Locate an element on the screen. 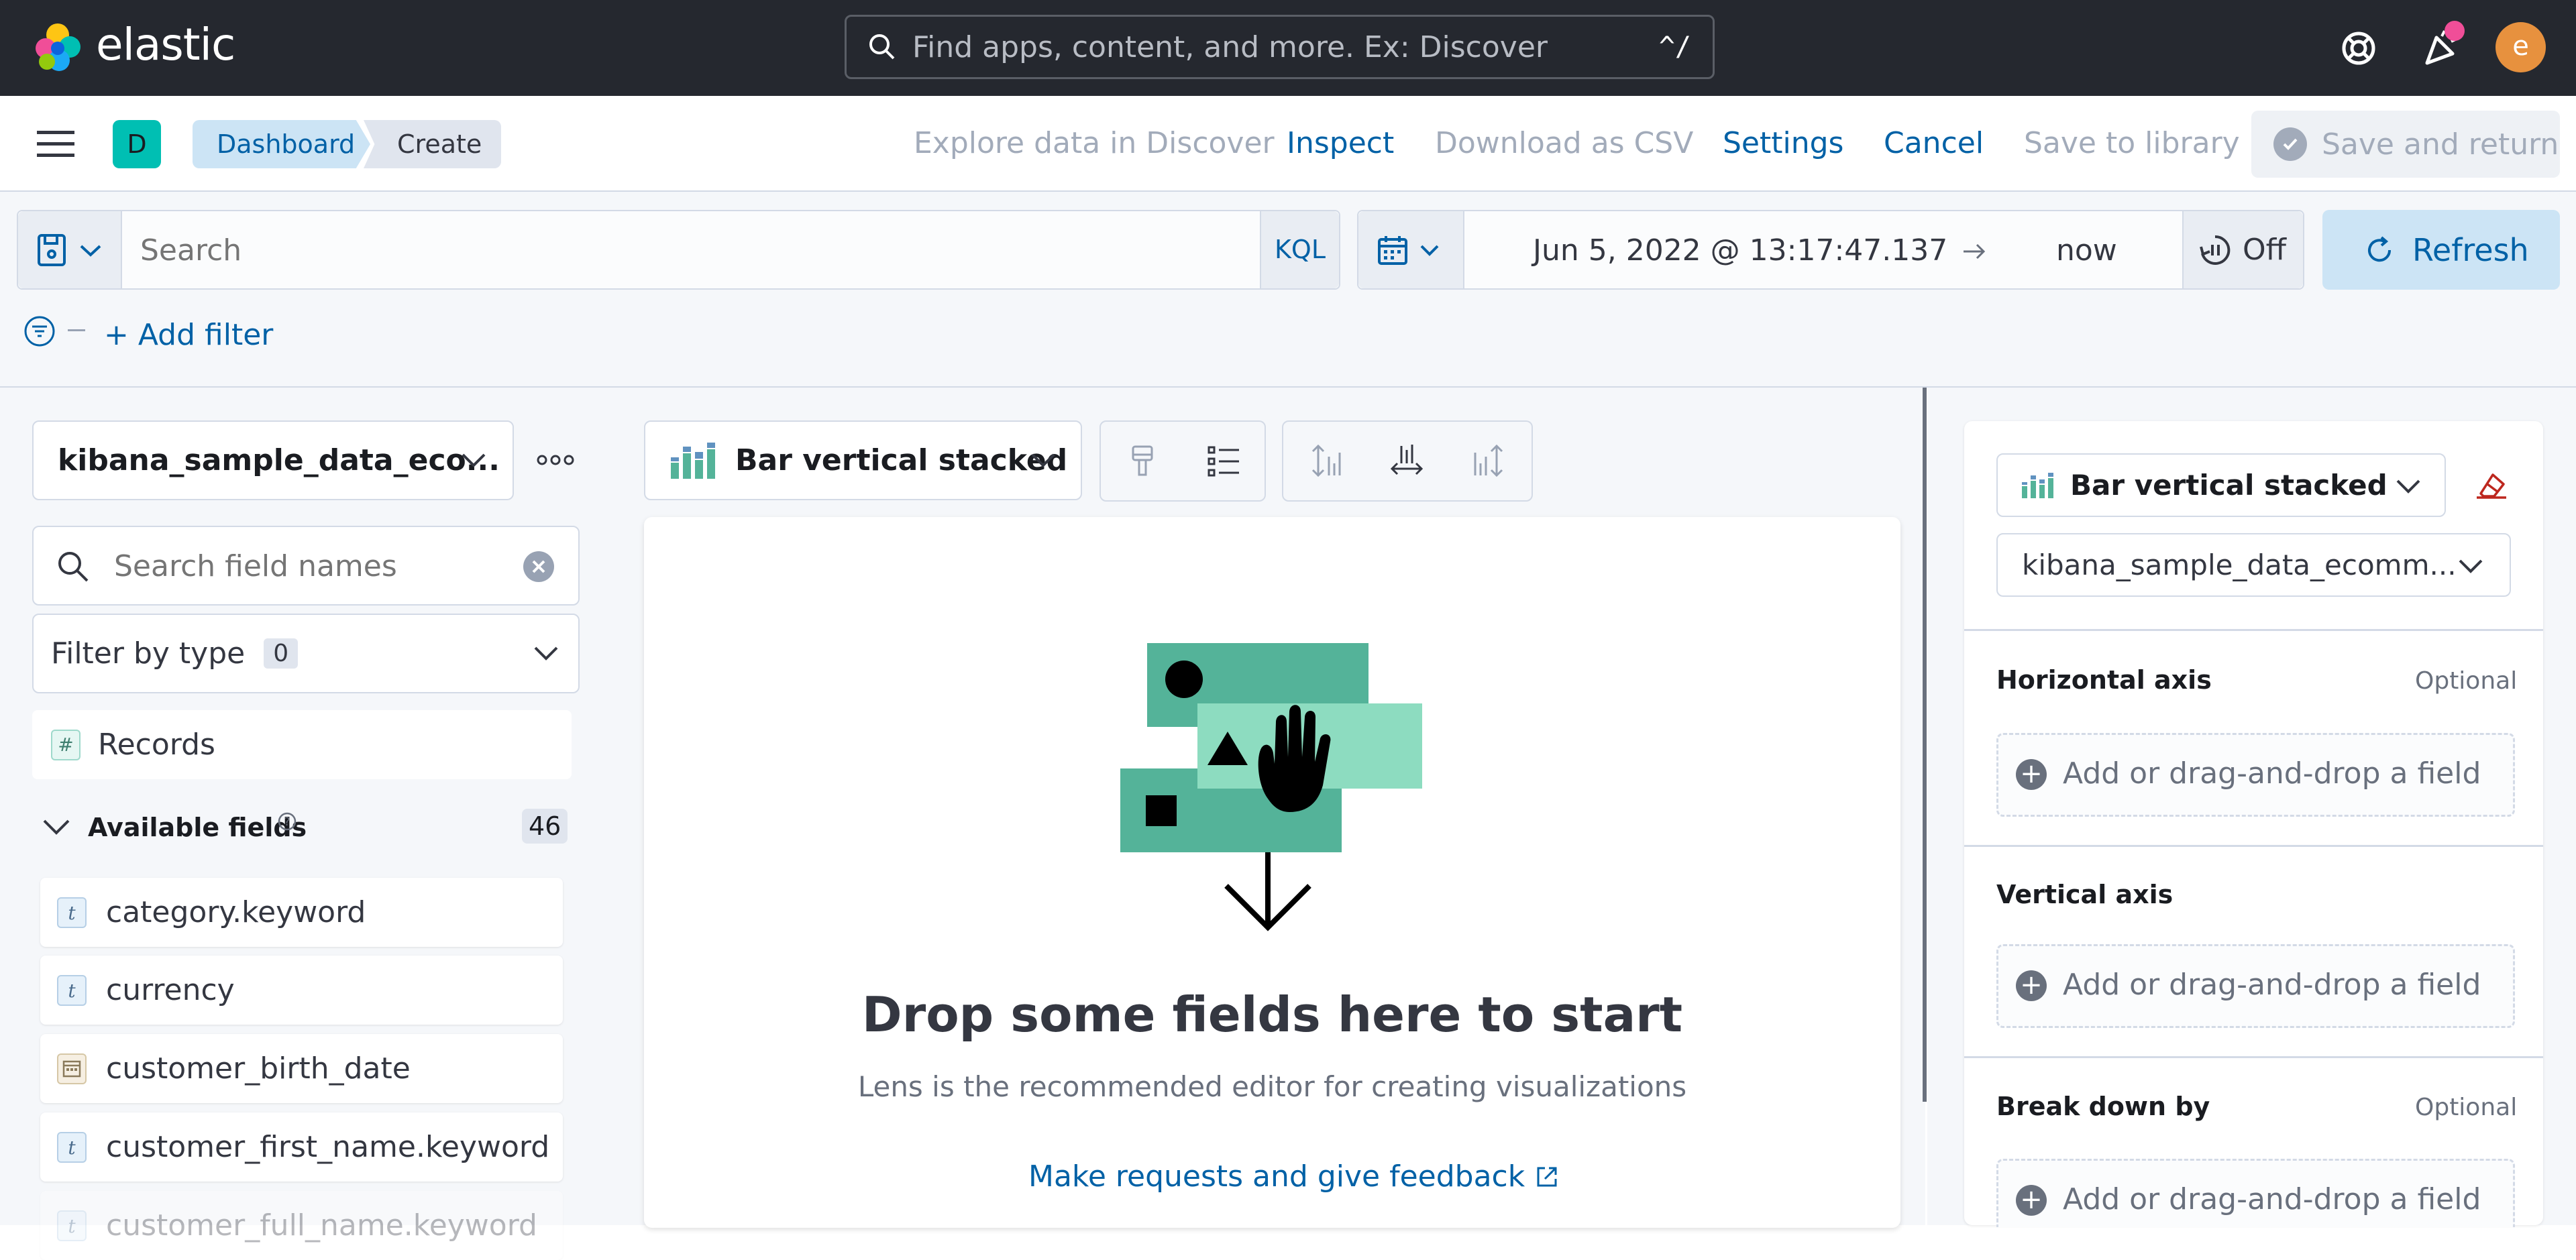  more-options-icon is located at coordinates (555, 460).